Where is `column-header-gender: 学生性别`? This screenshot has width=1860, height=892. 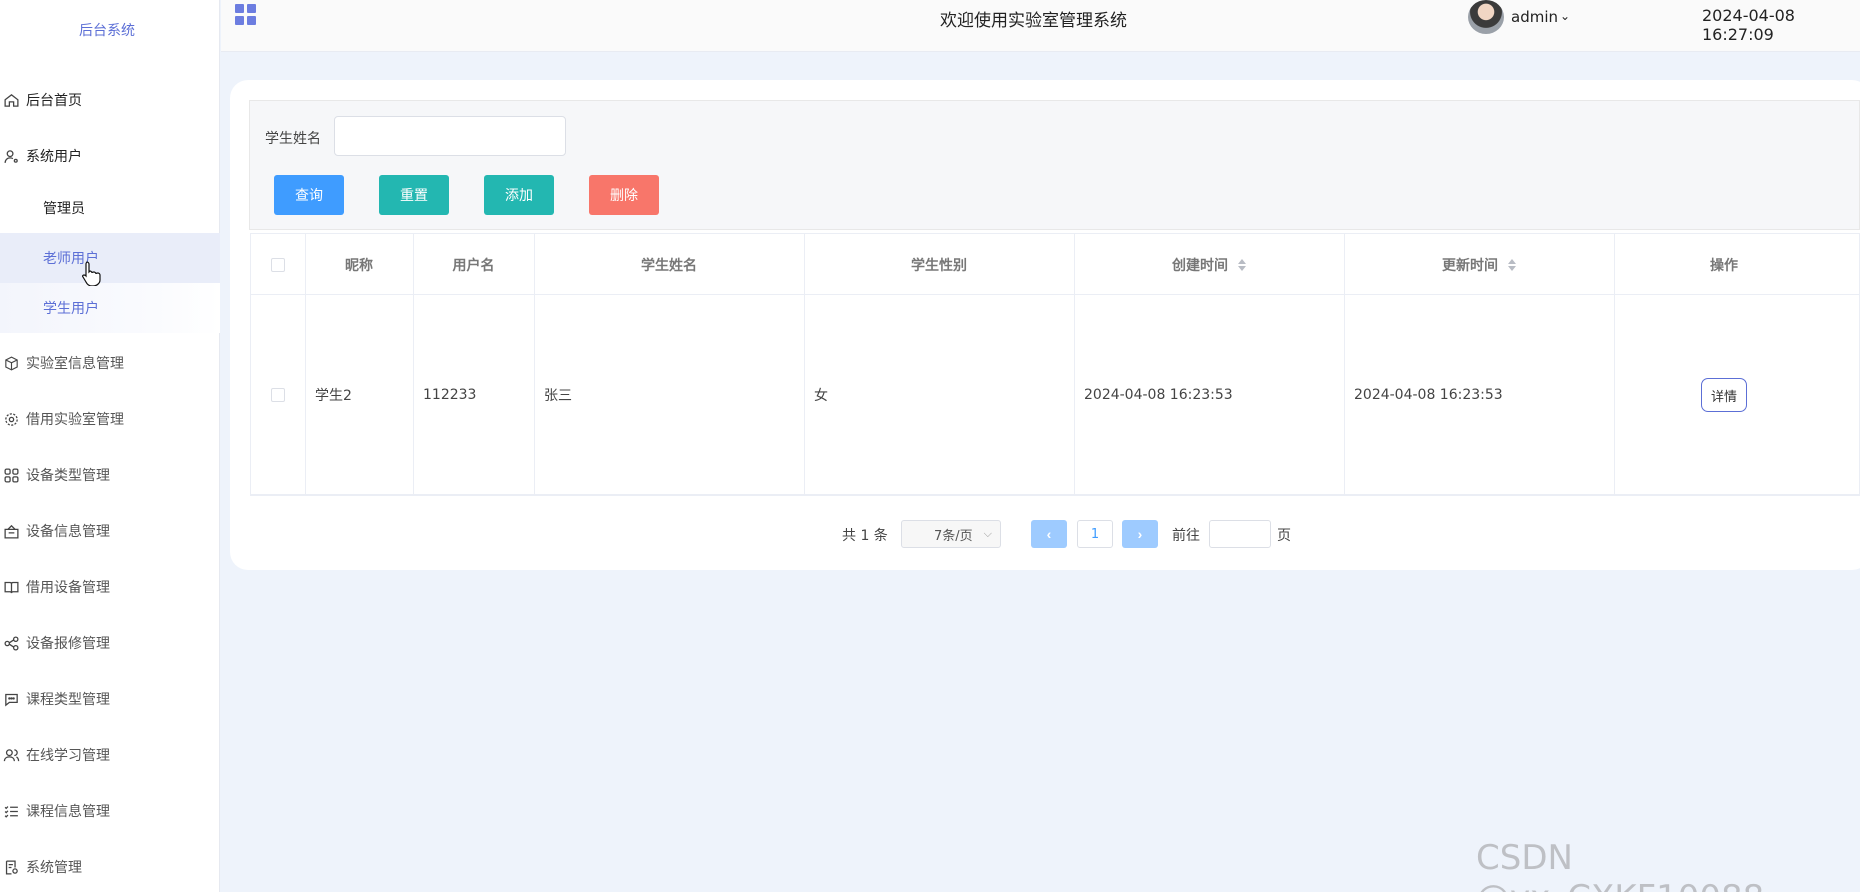
column-header-gender: 学生性别 is located at coordinates (939, 265).